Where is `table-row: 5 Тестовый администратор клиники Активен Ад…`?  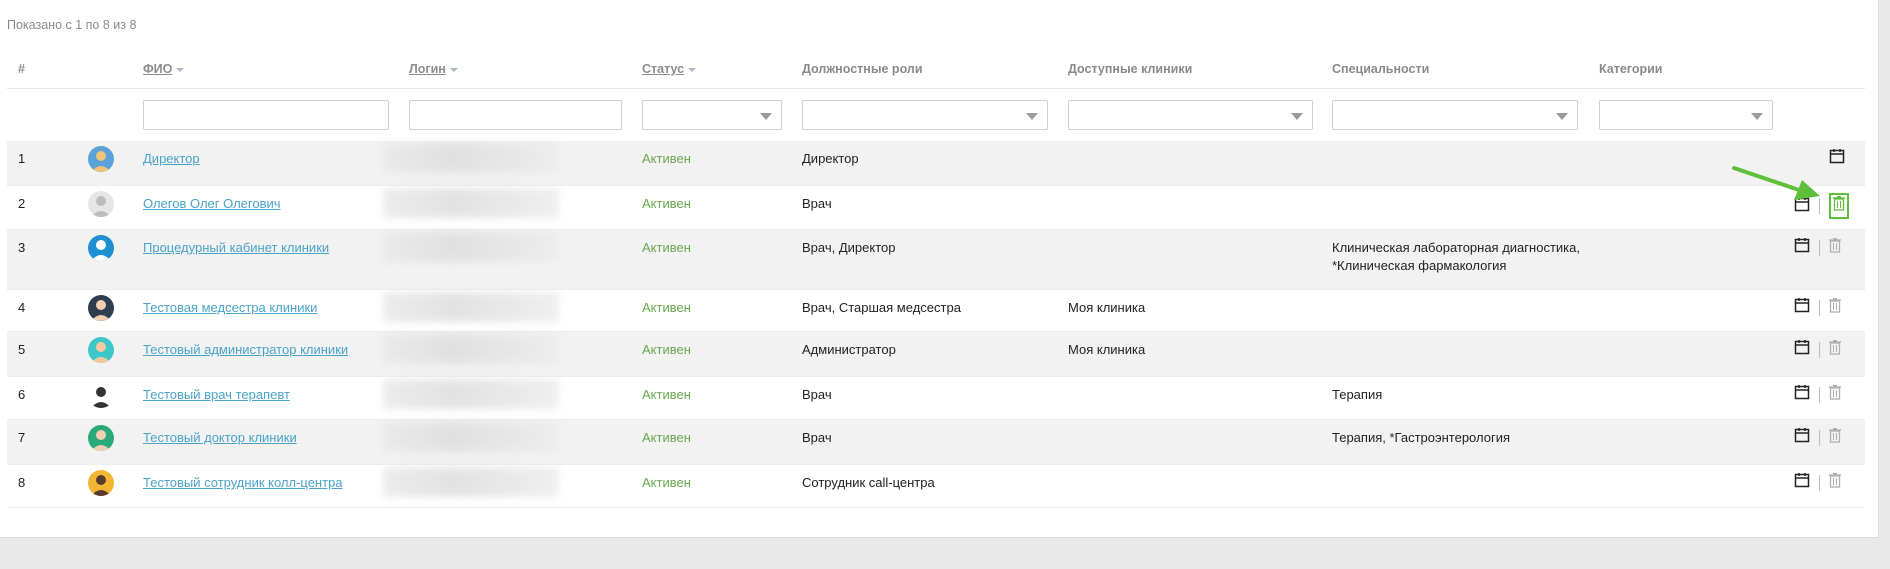 table-row: 5 Тестовый администратор клиники Активен Ад… is located at coordinates (936, 354).